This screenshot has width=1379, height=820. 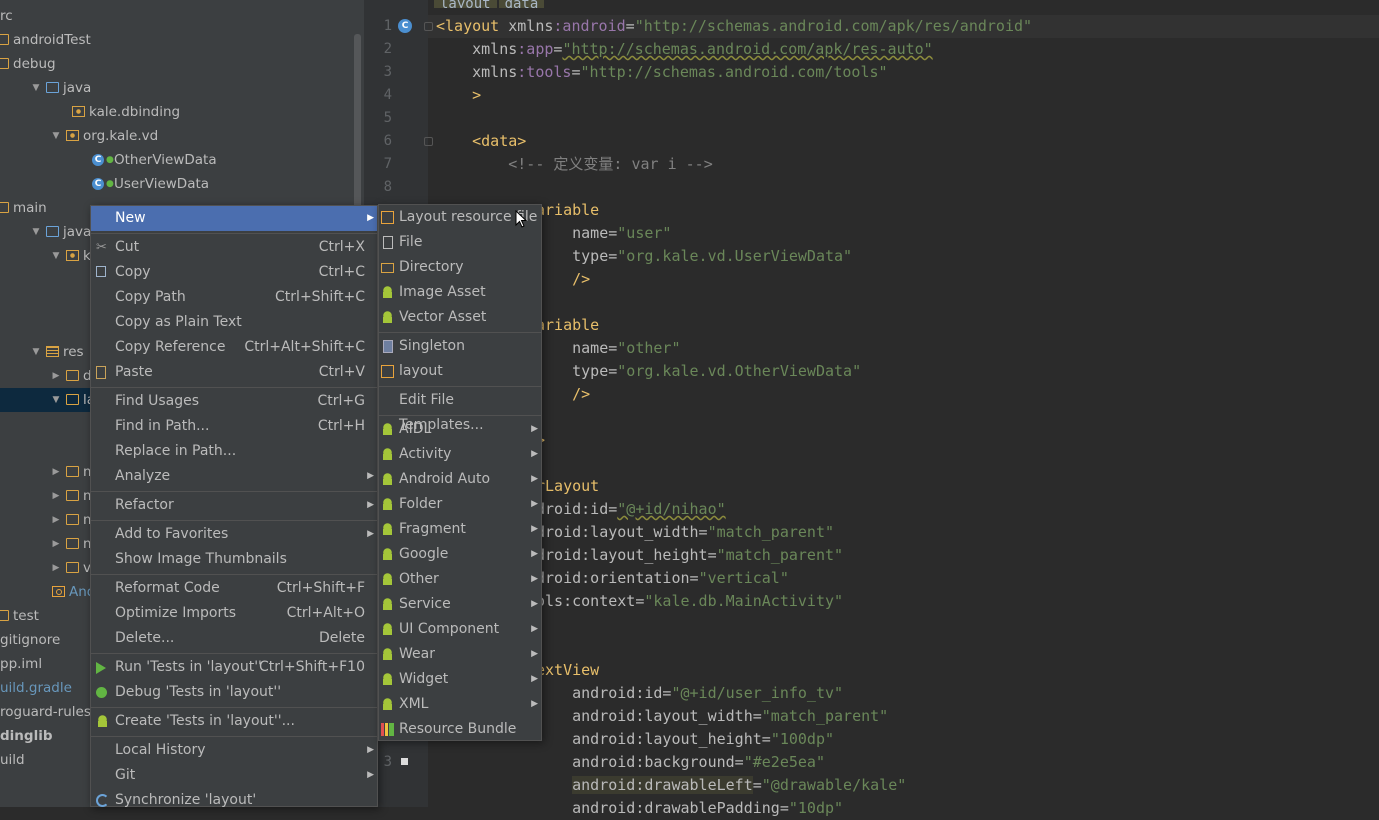 I want to click on tree-row: C ● UserViewData, so click(x=182, y=184).